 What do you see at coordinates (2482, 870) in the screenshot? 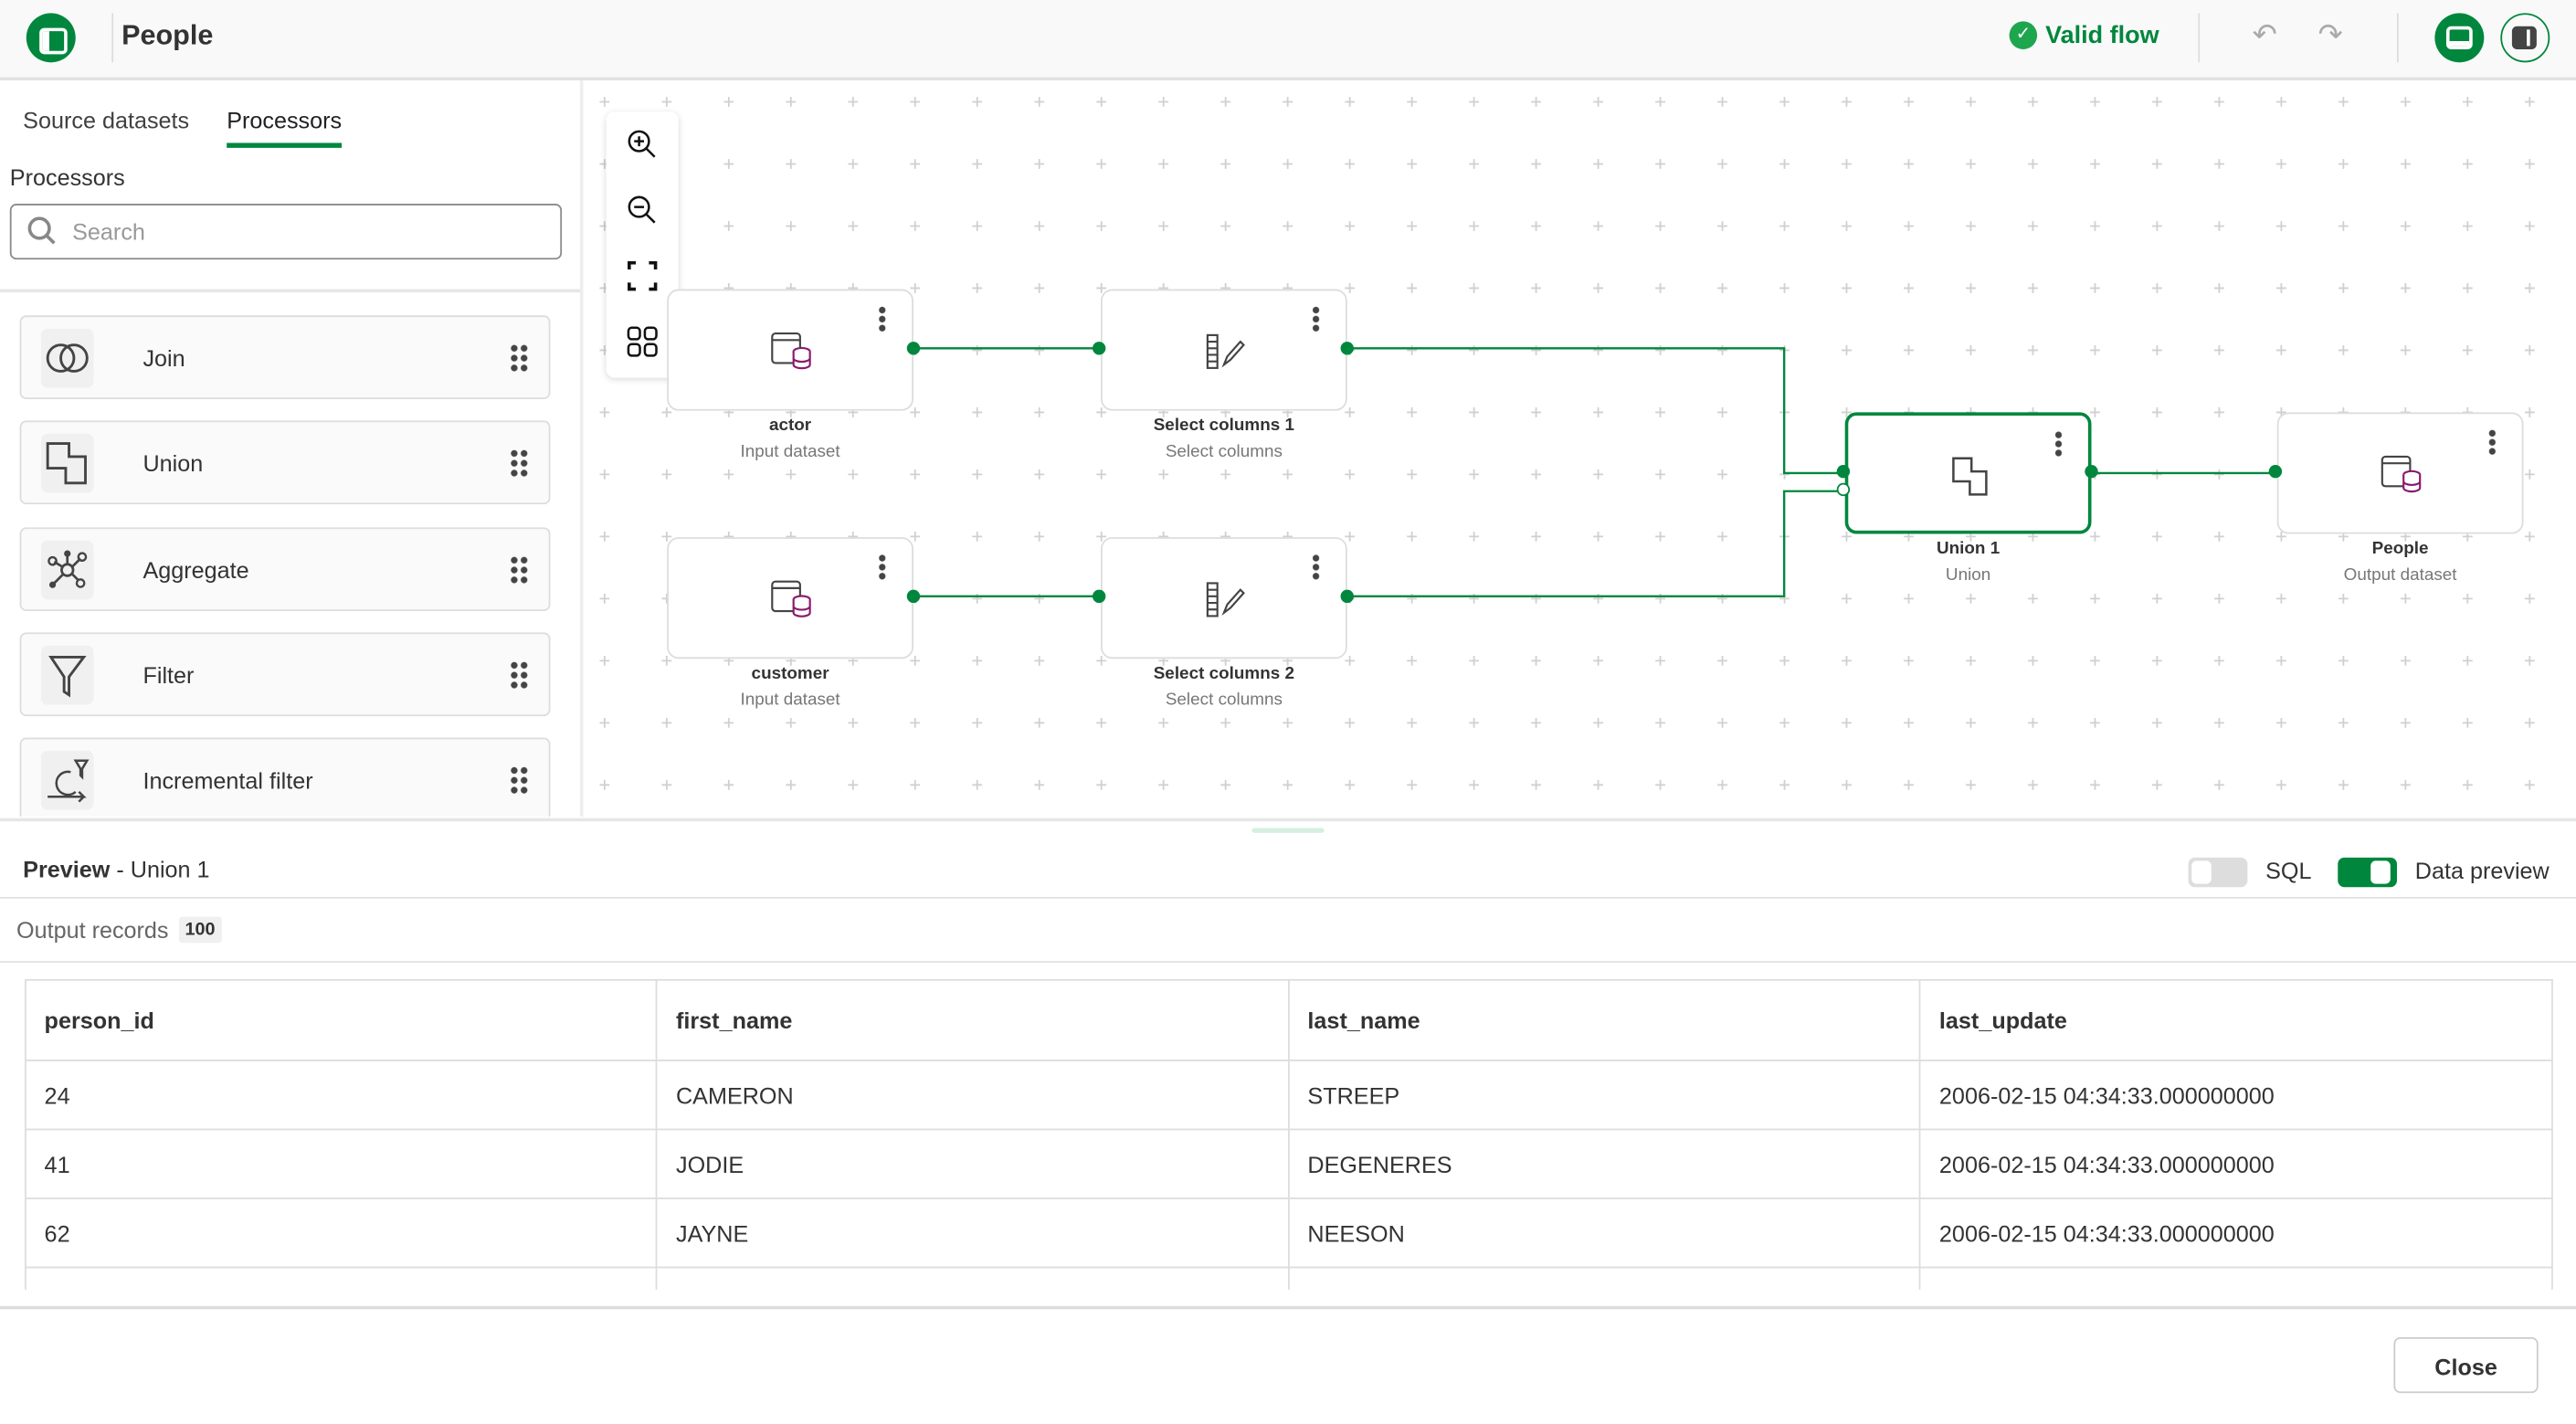
I see `data-preview-label: Data preview` at bounding box center [2482, 870].